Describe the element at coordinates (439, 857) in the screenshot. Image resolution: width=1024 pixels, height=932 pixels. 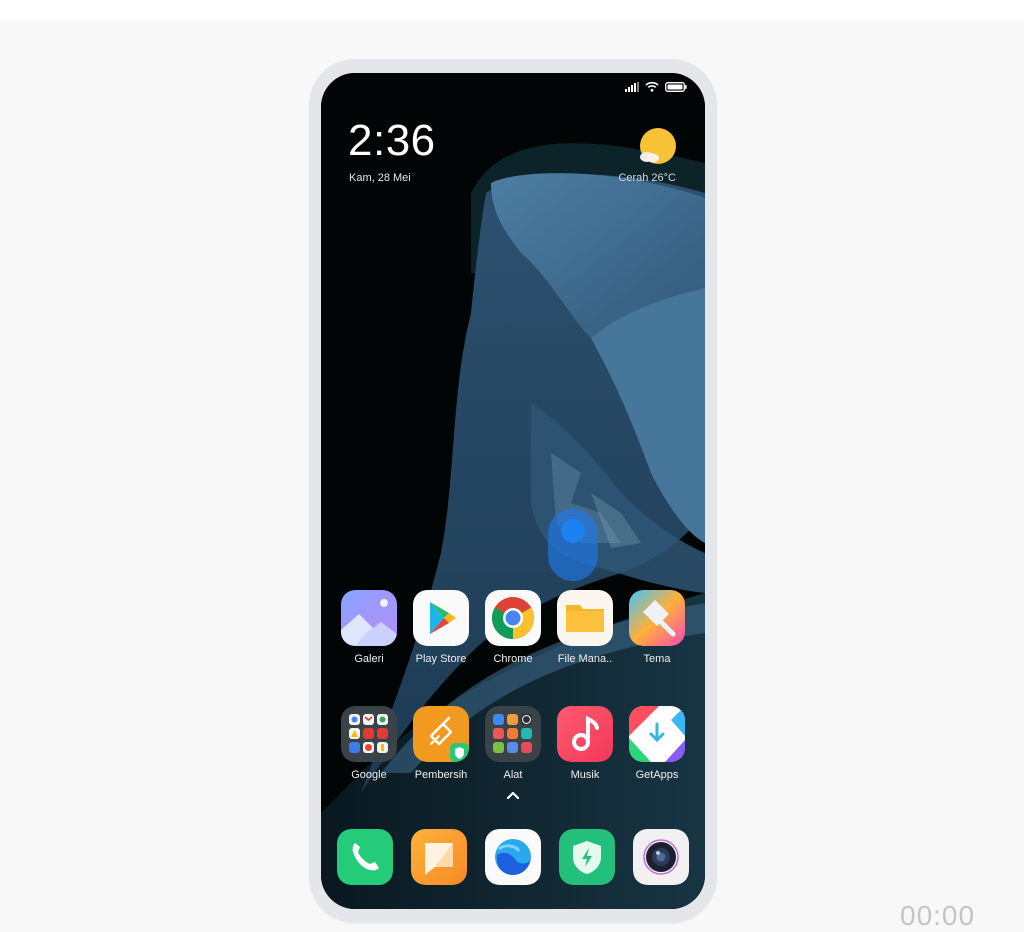
I see `messages-icon` at that location.